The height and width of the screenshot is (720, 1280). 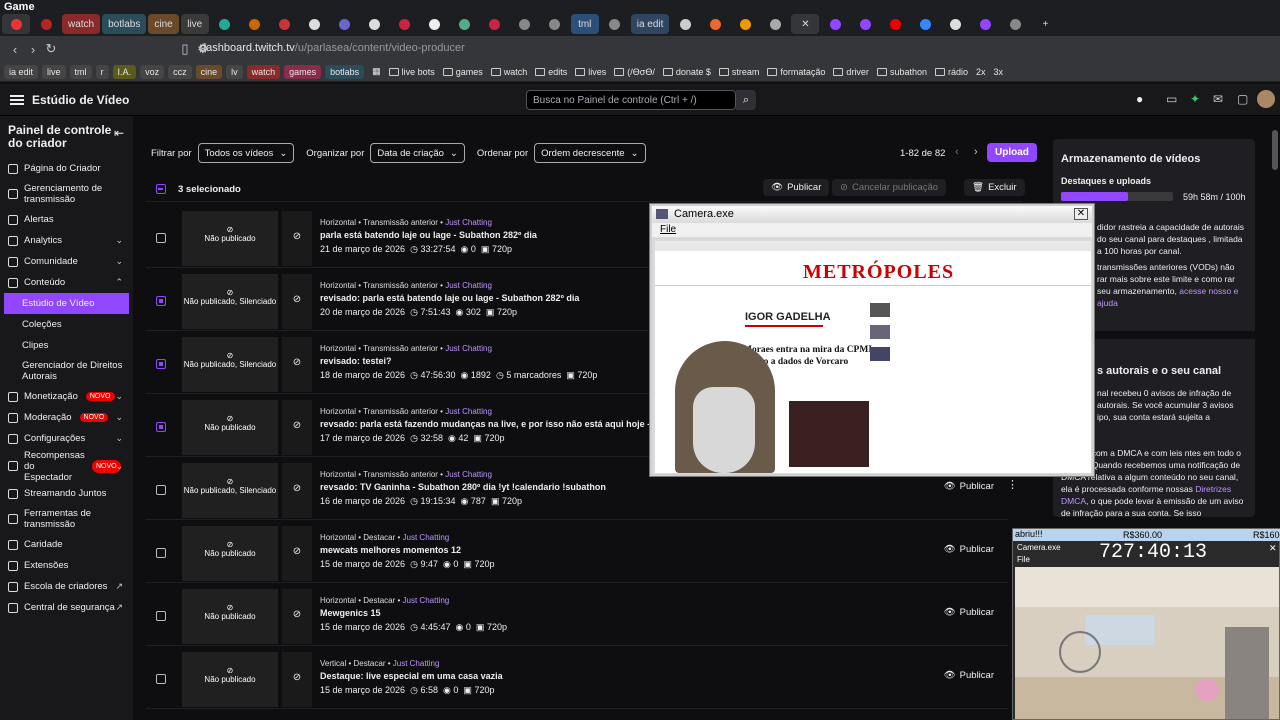 I want to click on delete-button: 🗑 Excluir, so click(x=994, y=187).